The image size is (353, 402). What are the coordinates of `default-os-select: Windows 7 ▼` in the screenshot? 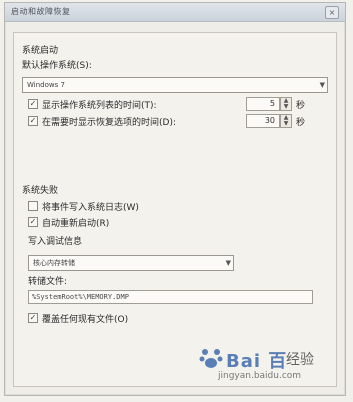 It's located at (175, 85).